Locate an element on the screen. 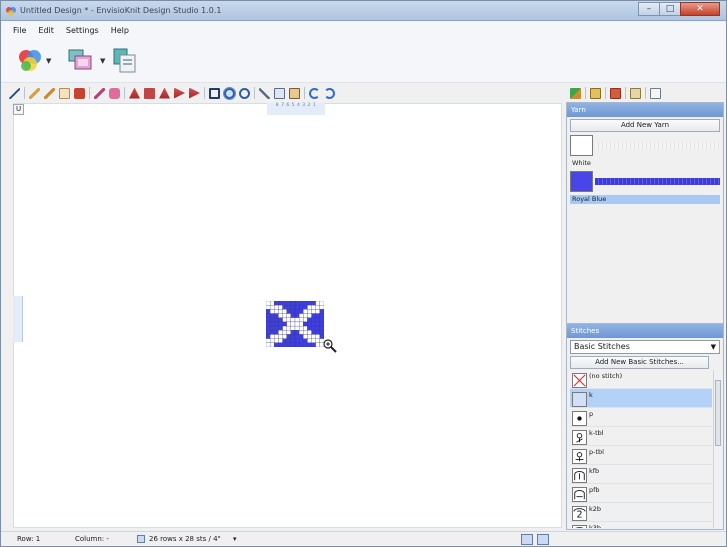 The height and width of the screenshot is (547, 727). stitch-item: p is located at coordinates (641, 417).